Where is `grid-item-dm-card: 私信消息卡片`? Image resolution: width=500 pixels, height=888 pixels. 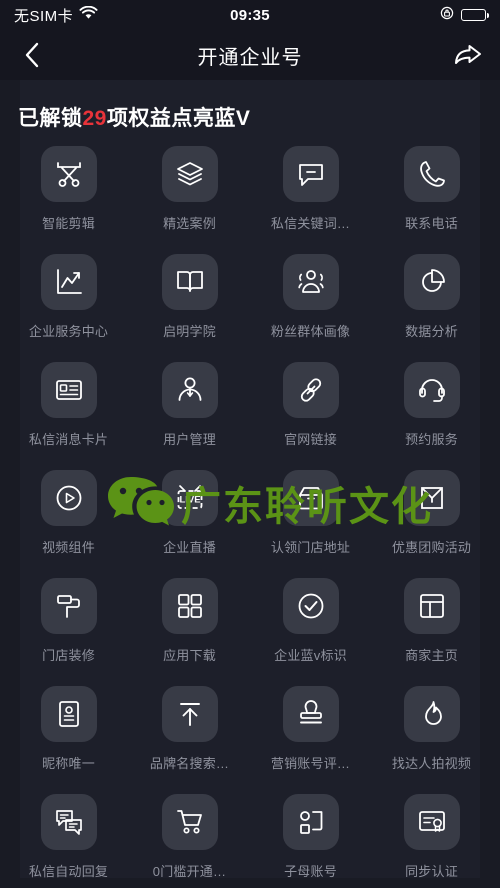 grid-item-dm-card: 私信消息卡片 is located at coordinates (68, 409).